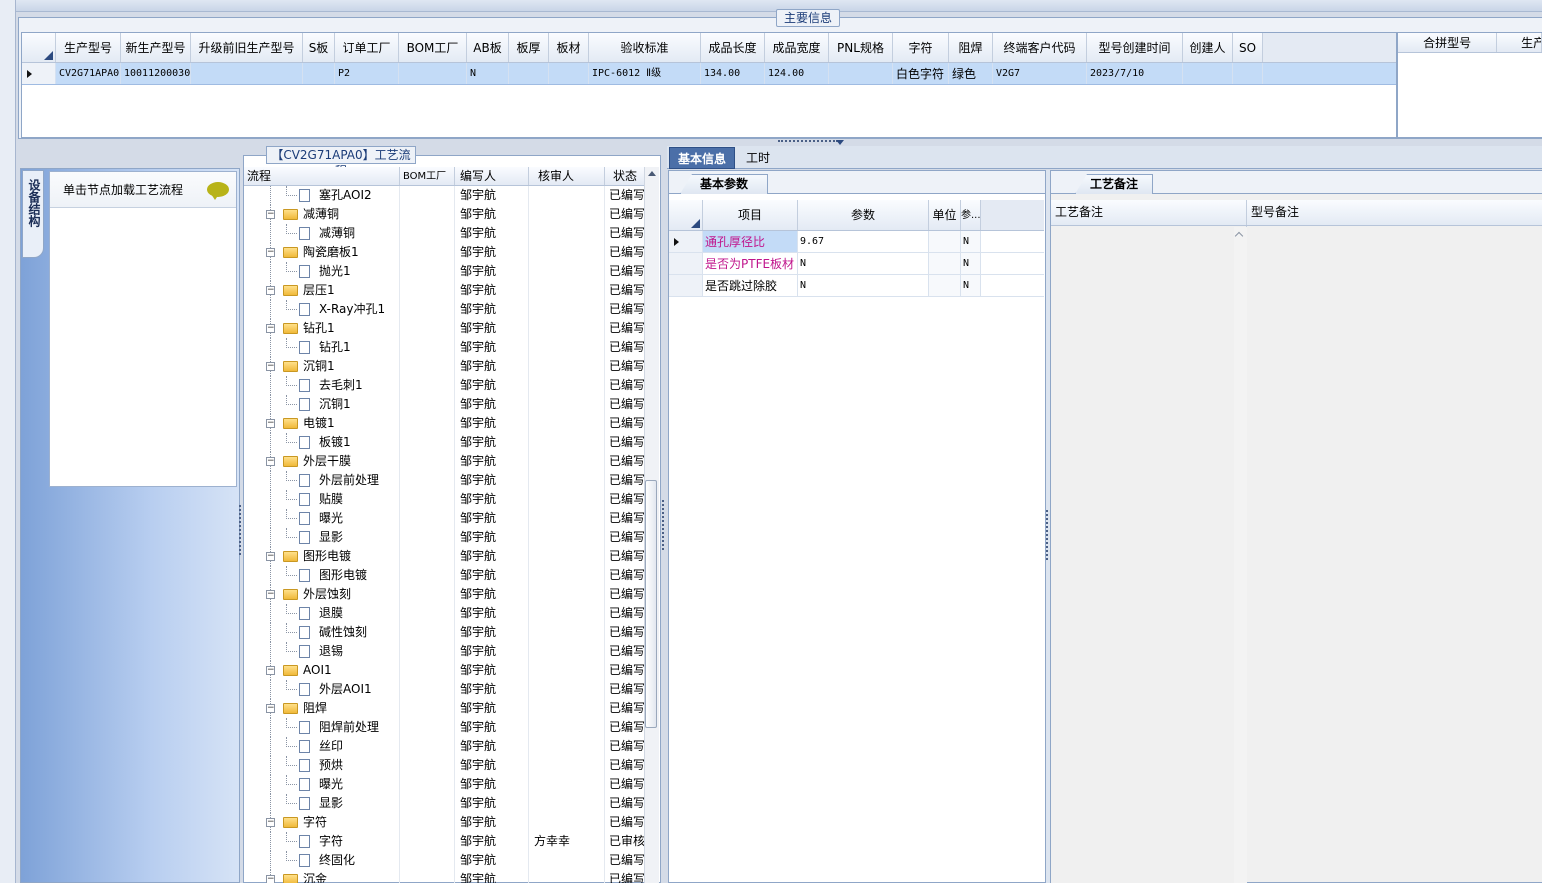 This screenshot has height=883, width=1542. What do you see at coordinates (651, 604) in the screenshot?
I see `flow-scroll-thumb` at bounding box center [651, 604].